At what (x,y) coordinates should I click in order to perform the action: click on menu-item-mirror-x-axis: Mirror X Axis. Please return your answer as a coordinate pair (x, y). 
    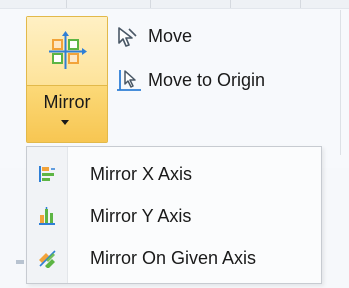
    Looking at the image, I should click on (174, 174).